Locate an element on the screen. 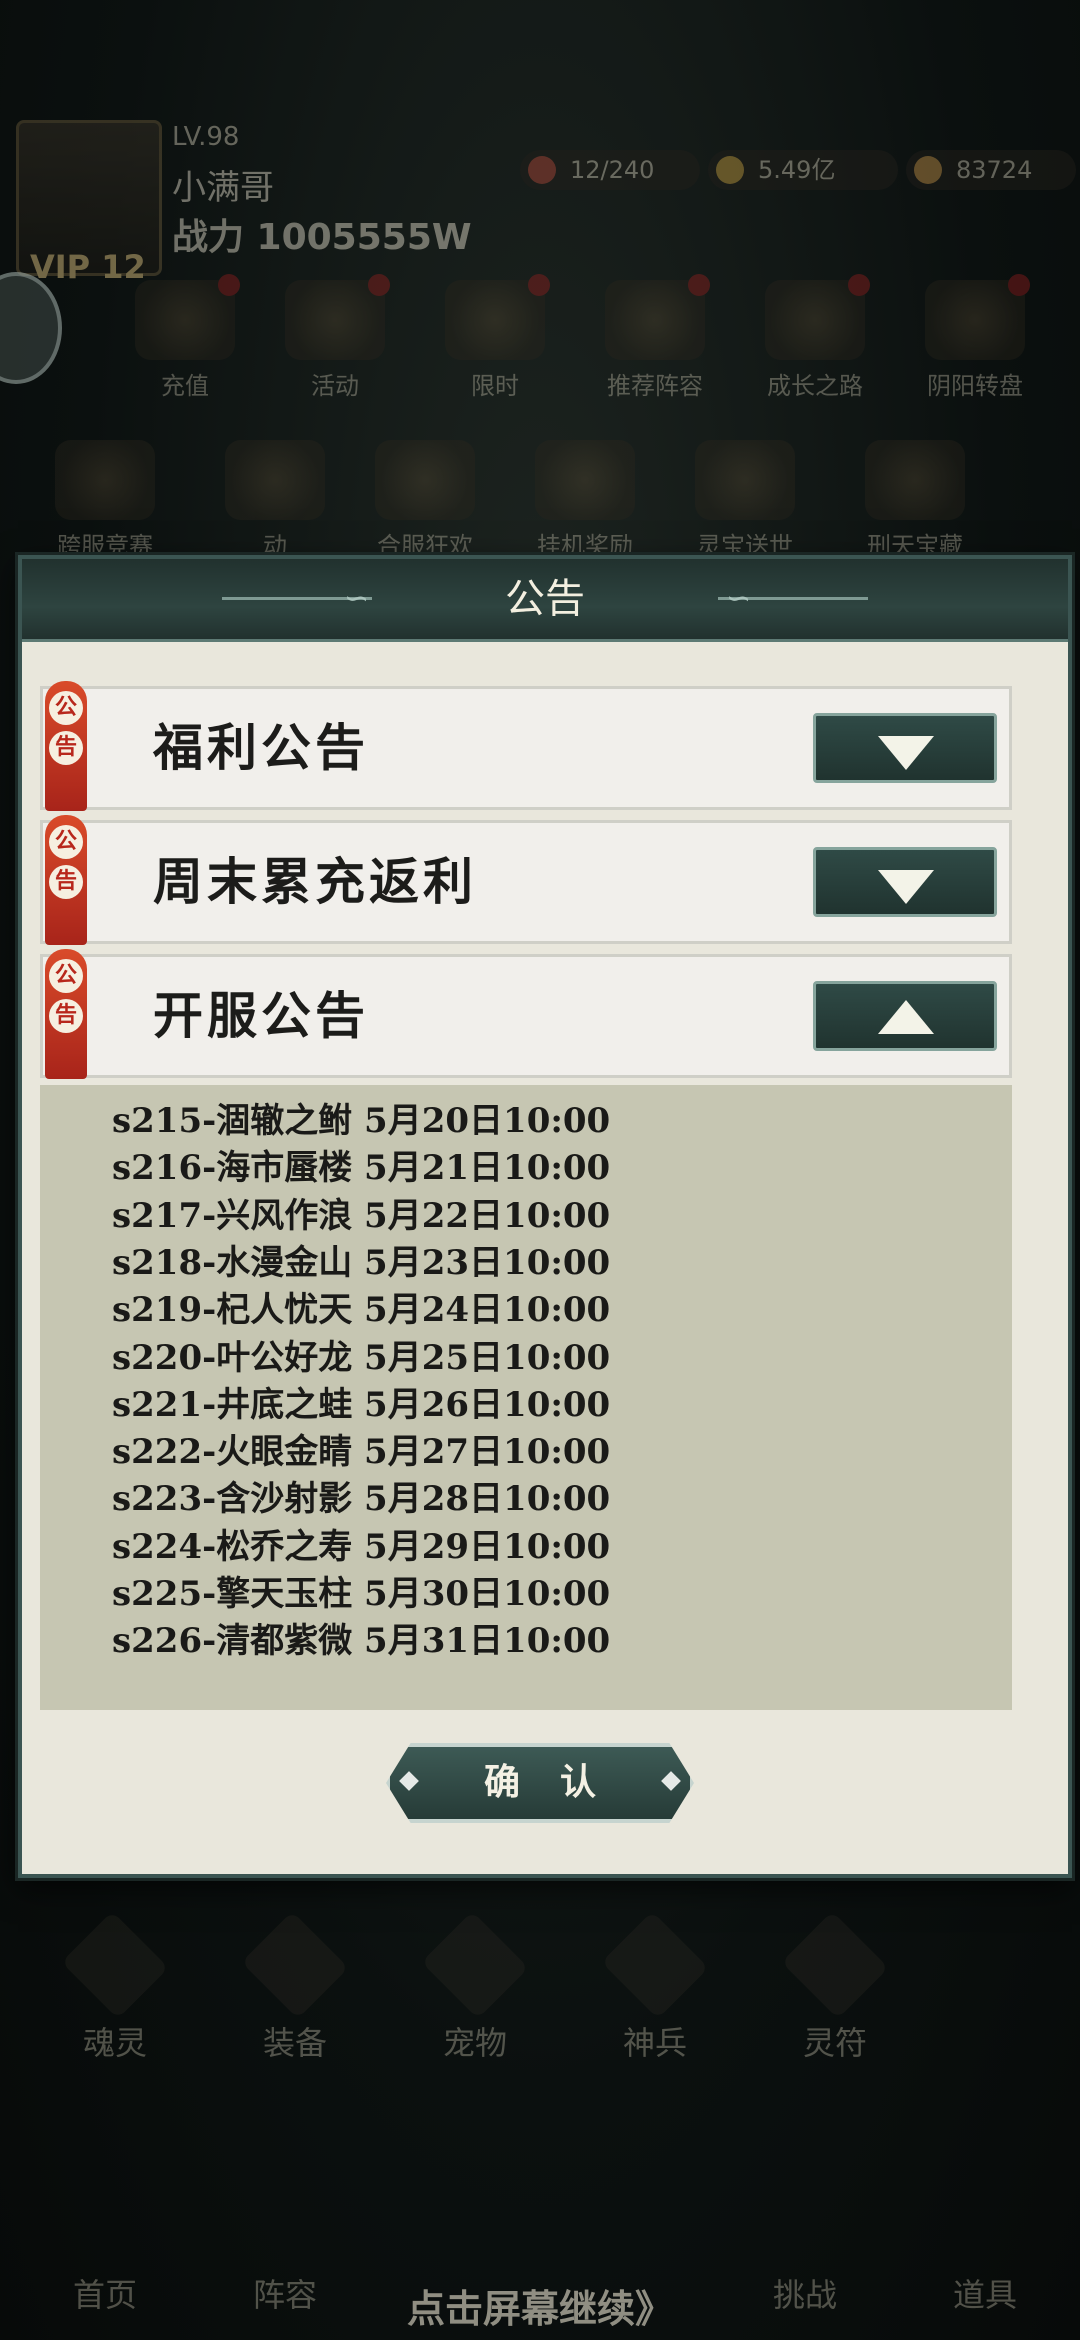 The width and height of the screenshot is (1080, 2340). stamina-resource: 12/240 is located at coordinates (610, 170).